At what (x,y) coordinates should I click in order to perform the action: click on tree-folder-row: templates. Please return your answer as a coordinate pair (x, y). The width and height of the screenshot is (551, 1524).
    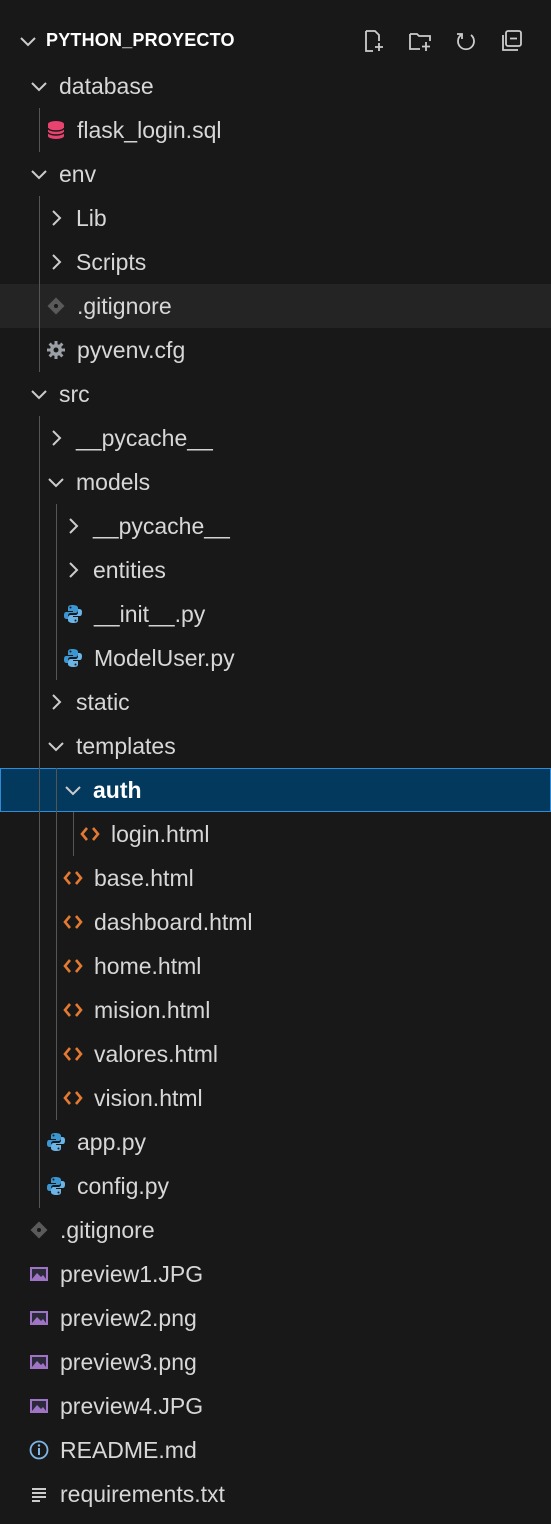
    Looking at the image, I should click on (275, 746).